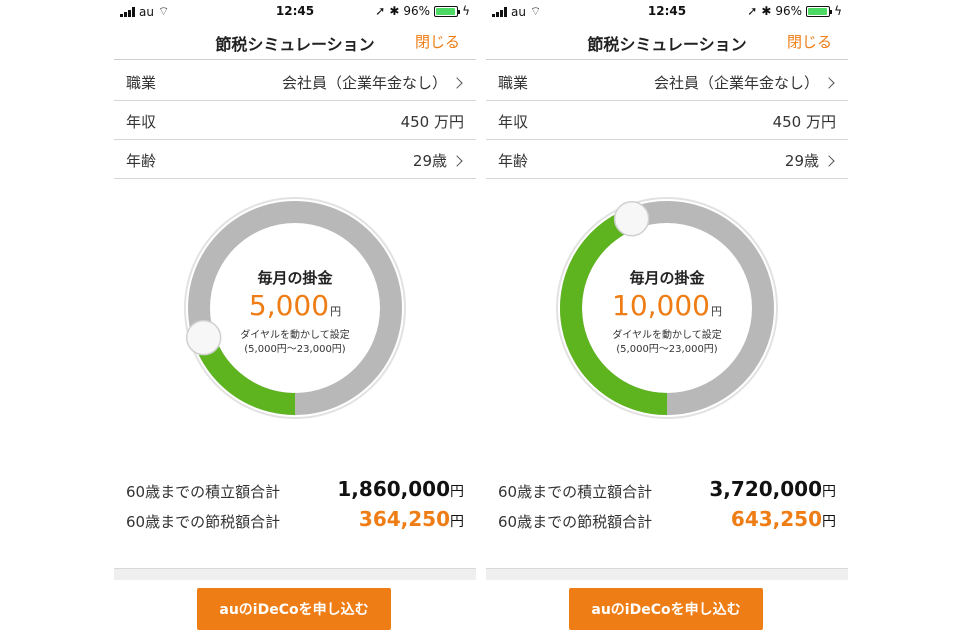 The height and width of the screenshot is (640, 960). What do you see at coordinates (667, 521) in the screenshot?
I see `tax-savings-row: 60歳までの節税額合計 643,250円` at bounding box center [667, 521].